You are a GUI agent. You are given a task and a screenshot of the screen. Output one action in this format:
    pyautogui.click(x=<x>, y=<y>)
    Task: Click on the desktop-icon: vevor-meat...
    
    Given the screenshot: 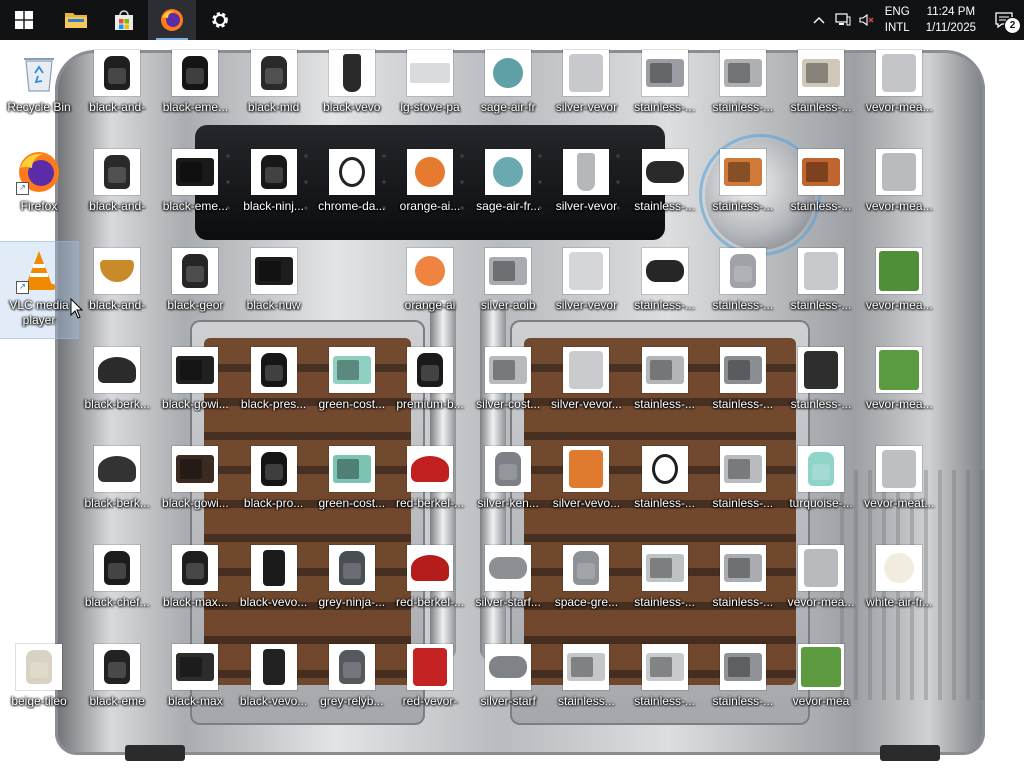 What is the action you would take?
    pyautogui.click(x=899, y=486)
    